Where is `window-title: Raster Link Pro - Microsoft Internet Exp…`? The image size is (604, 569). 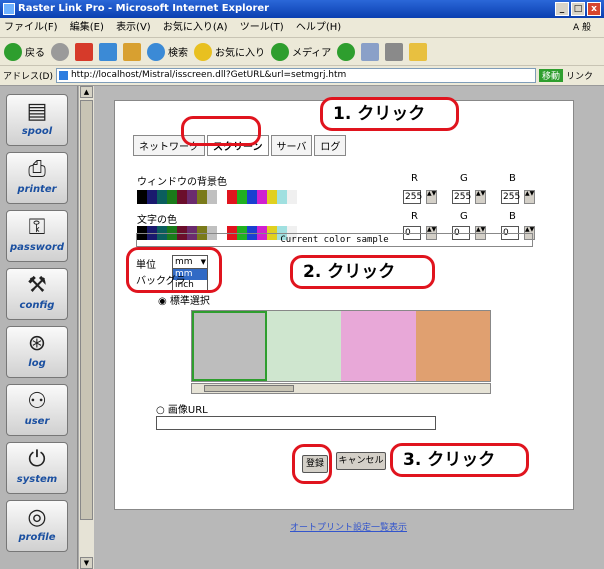
window-title: Raster Link Pro - Microsoft Internet Exp… is located at coordinates (144, 8).